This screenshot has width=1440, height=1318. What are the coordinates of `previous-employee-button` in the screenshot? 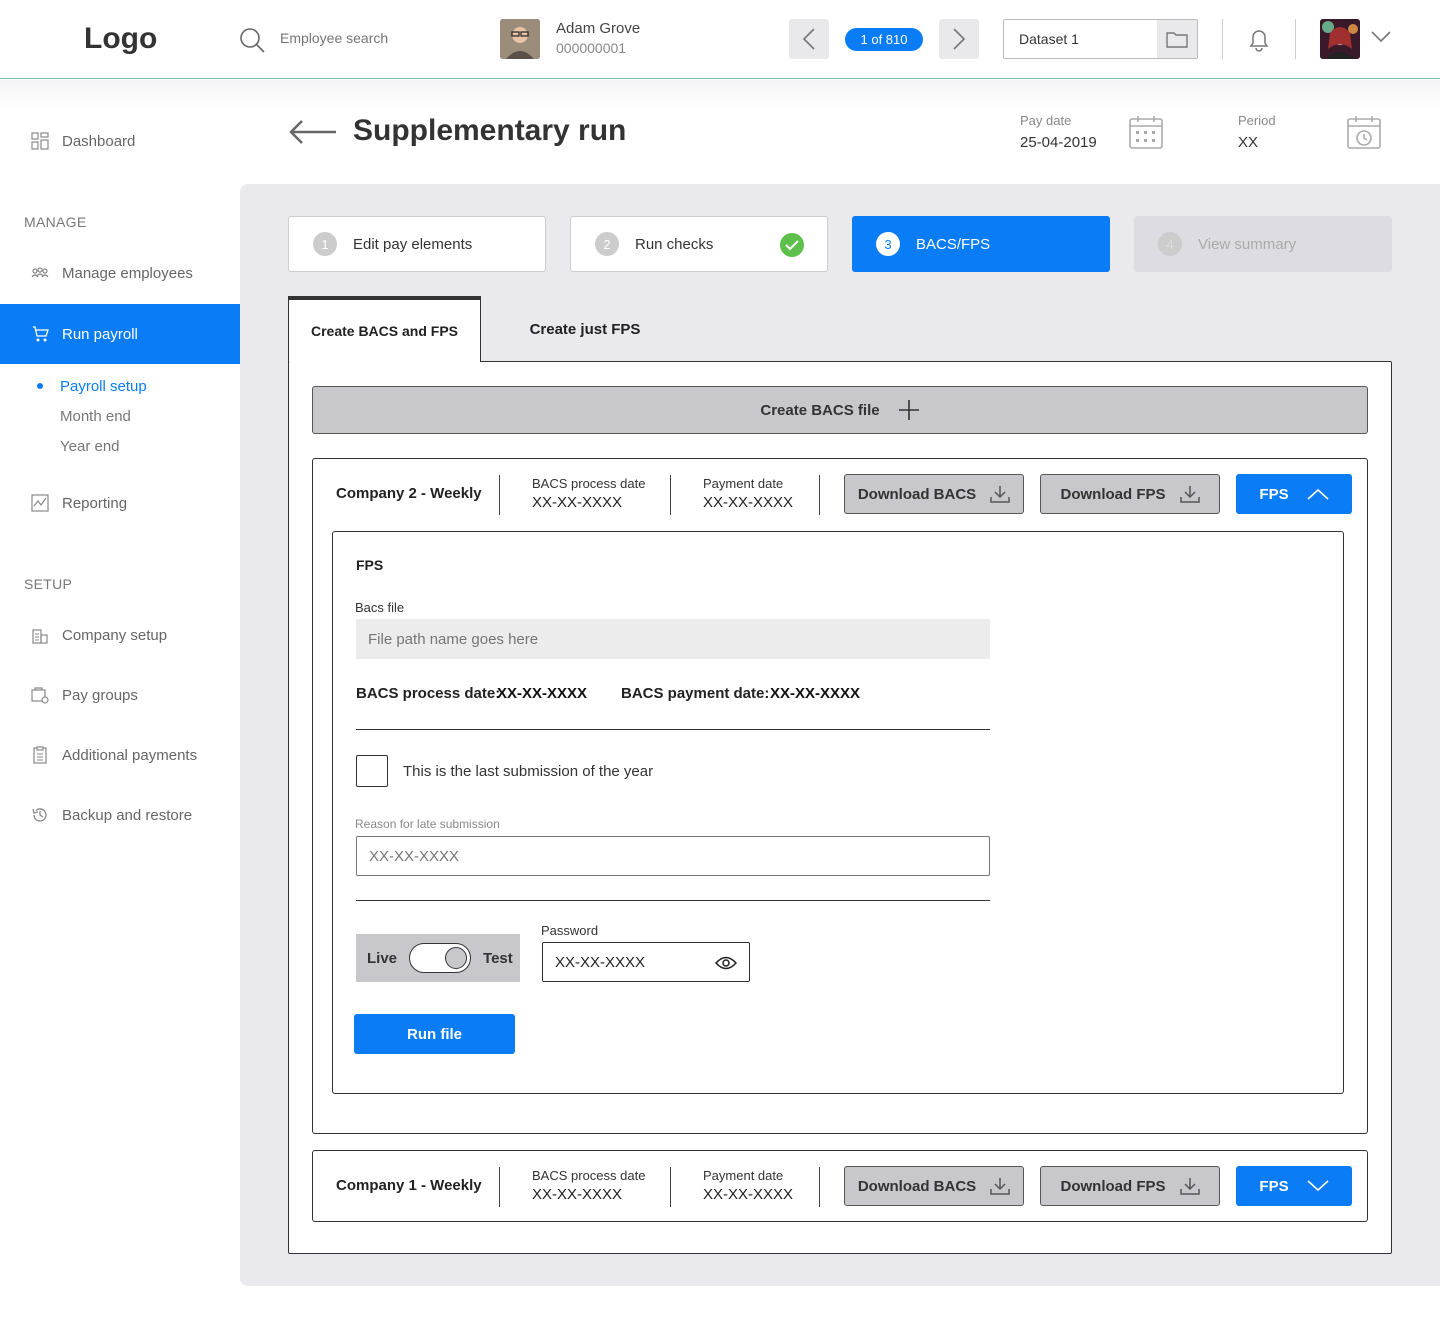 It's located at (809, 39).